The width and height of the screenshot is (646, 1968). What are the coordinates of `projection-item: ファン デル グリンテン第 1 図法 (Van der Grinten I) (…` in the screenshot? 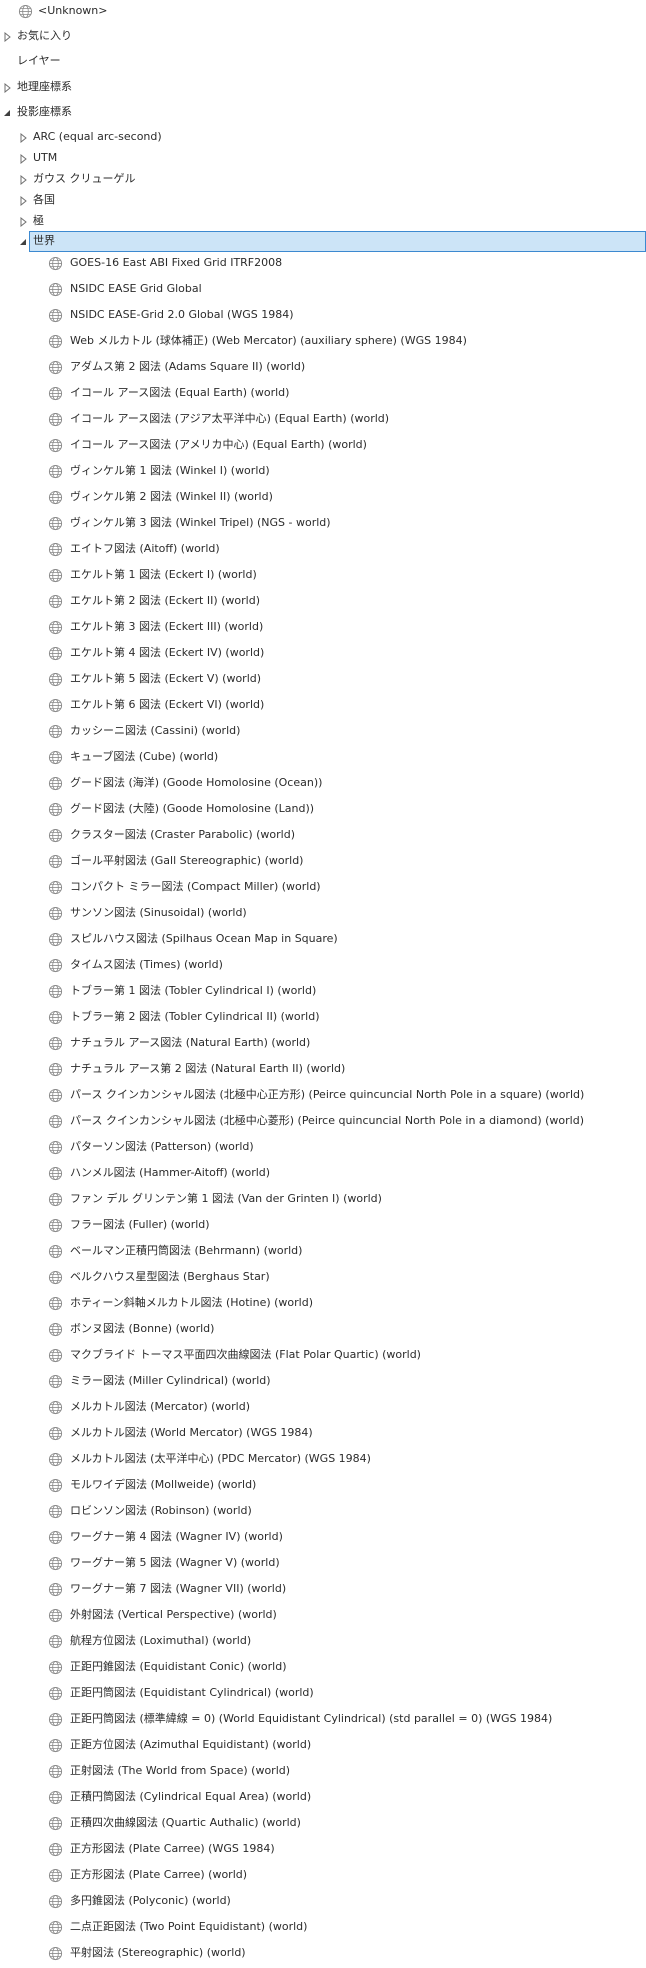 It's located at (323, 1201).